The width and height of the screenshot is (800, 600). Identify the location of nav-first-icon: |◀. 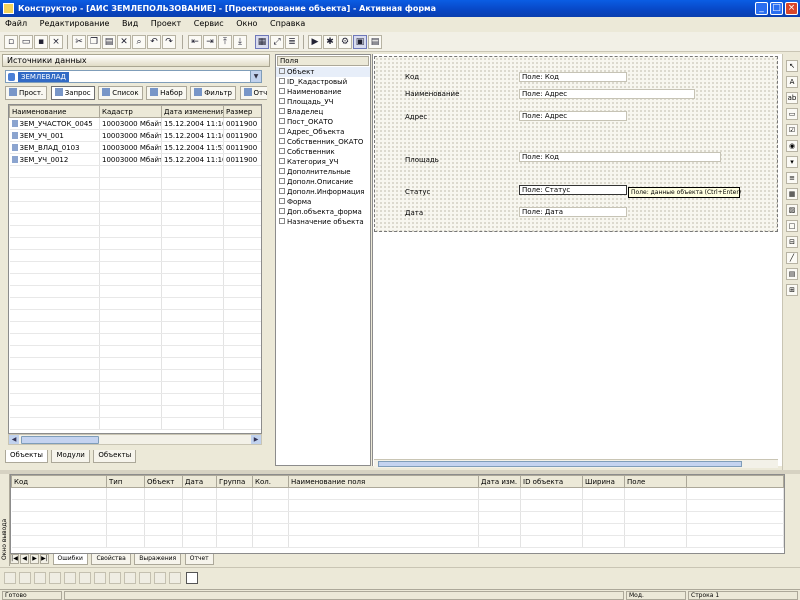
(14, 559).